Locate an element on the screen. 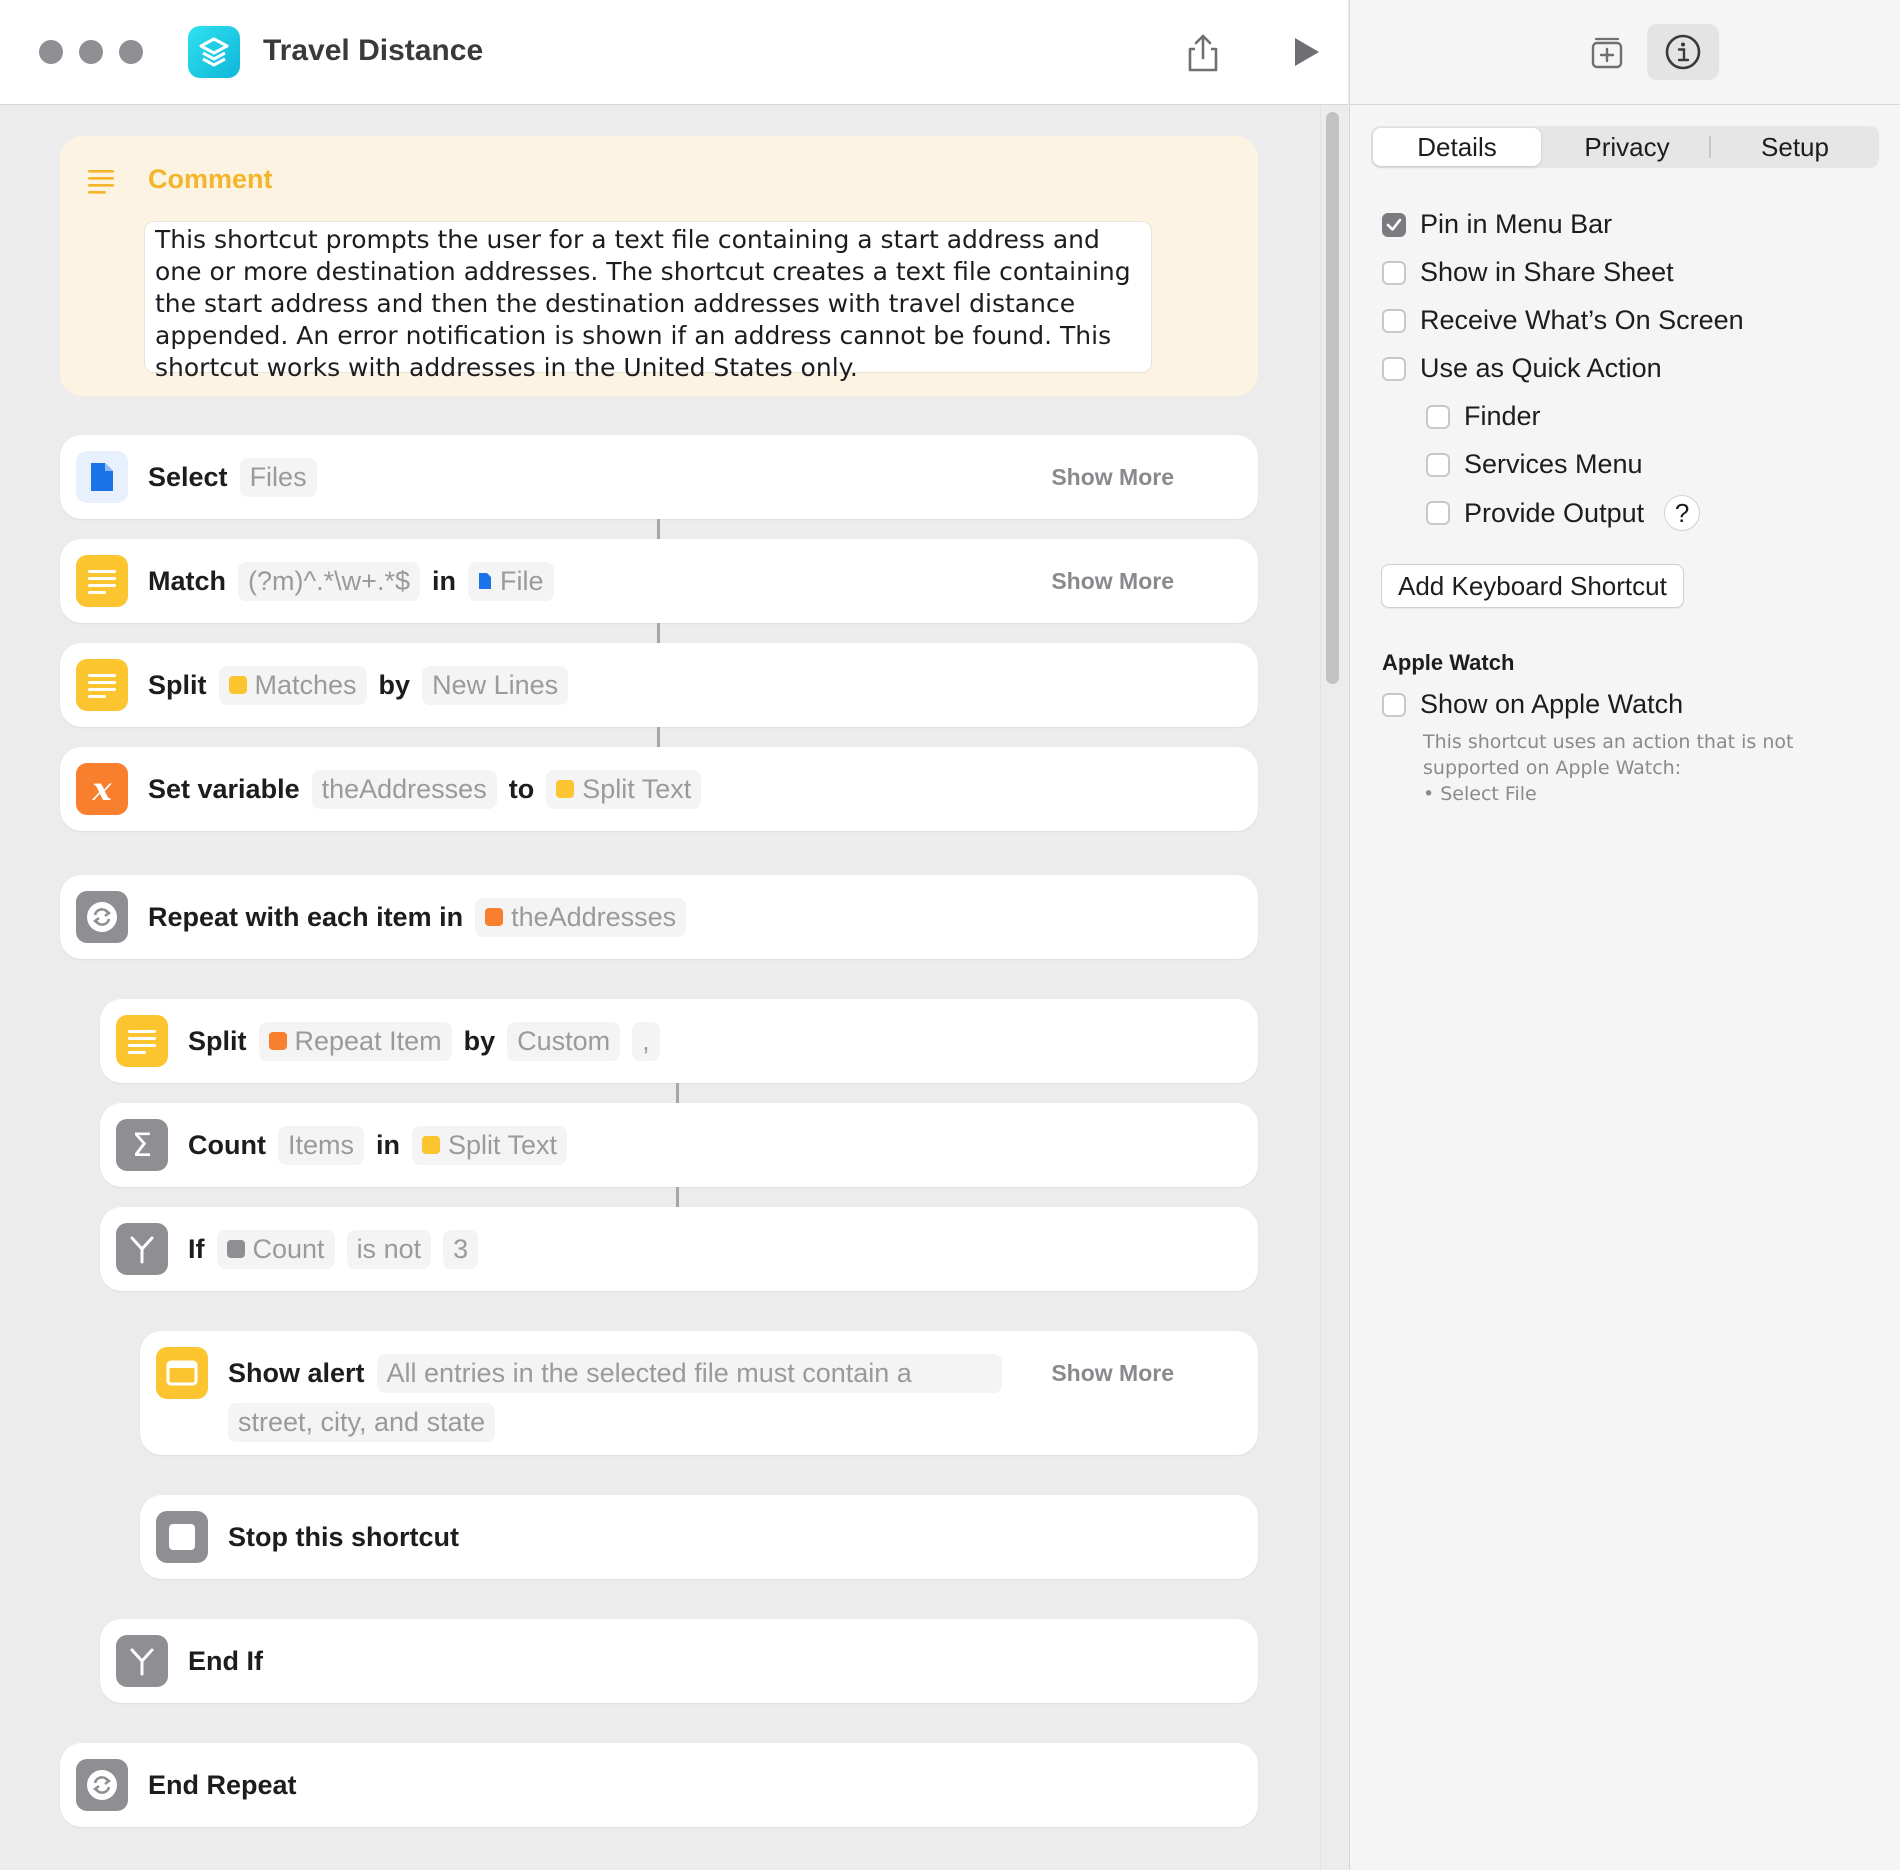 This screenshot has height=1870, width=1900. match-text-action: Match (?m)^.*\w+.*$ in File Show More is located at coordinates (659, 581).